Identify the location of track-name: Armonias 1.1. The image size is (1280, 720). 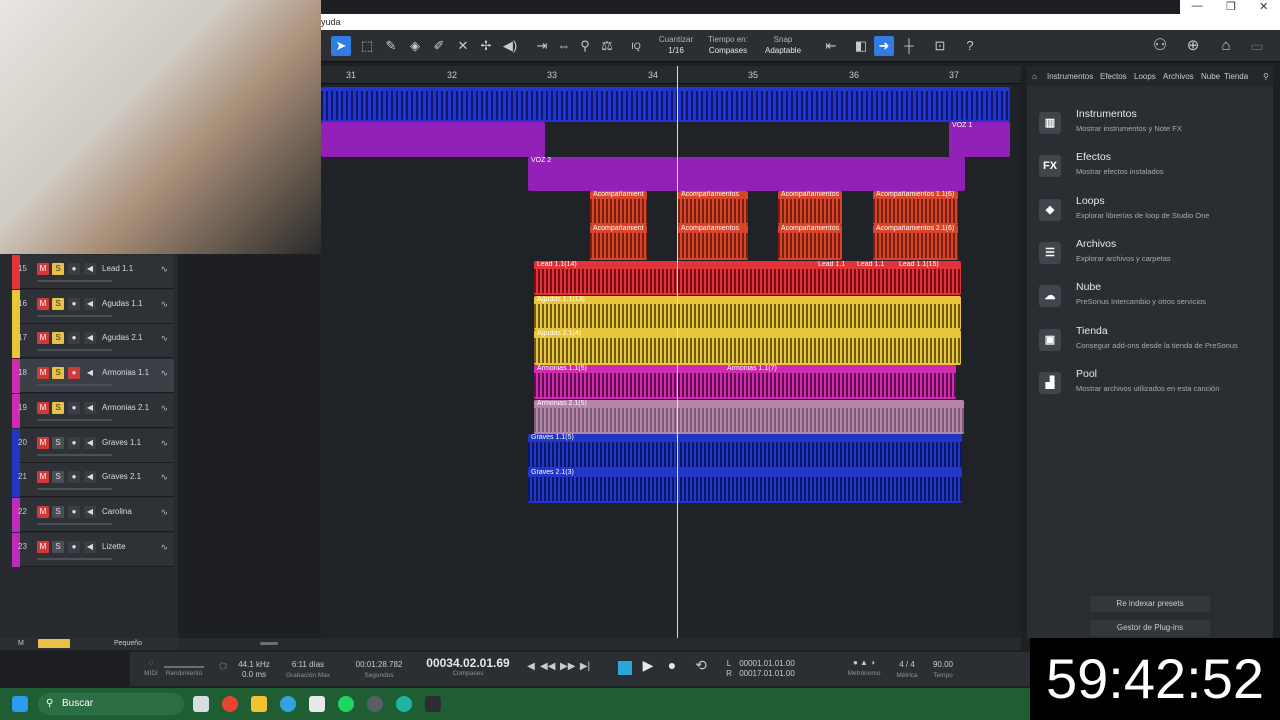
(125, 372).